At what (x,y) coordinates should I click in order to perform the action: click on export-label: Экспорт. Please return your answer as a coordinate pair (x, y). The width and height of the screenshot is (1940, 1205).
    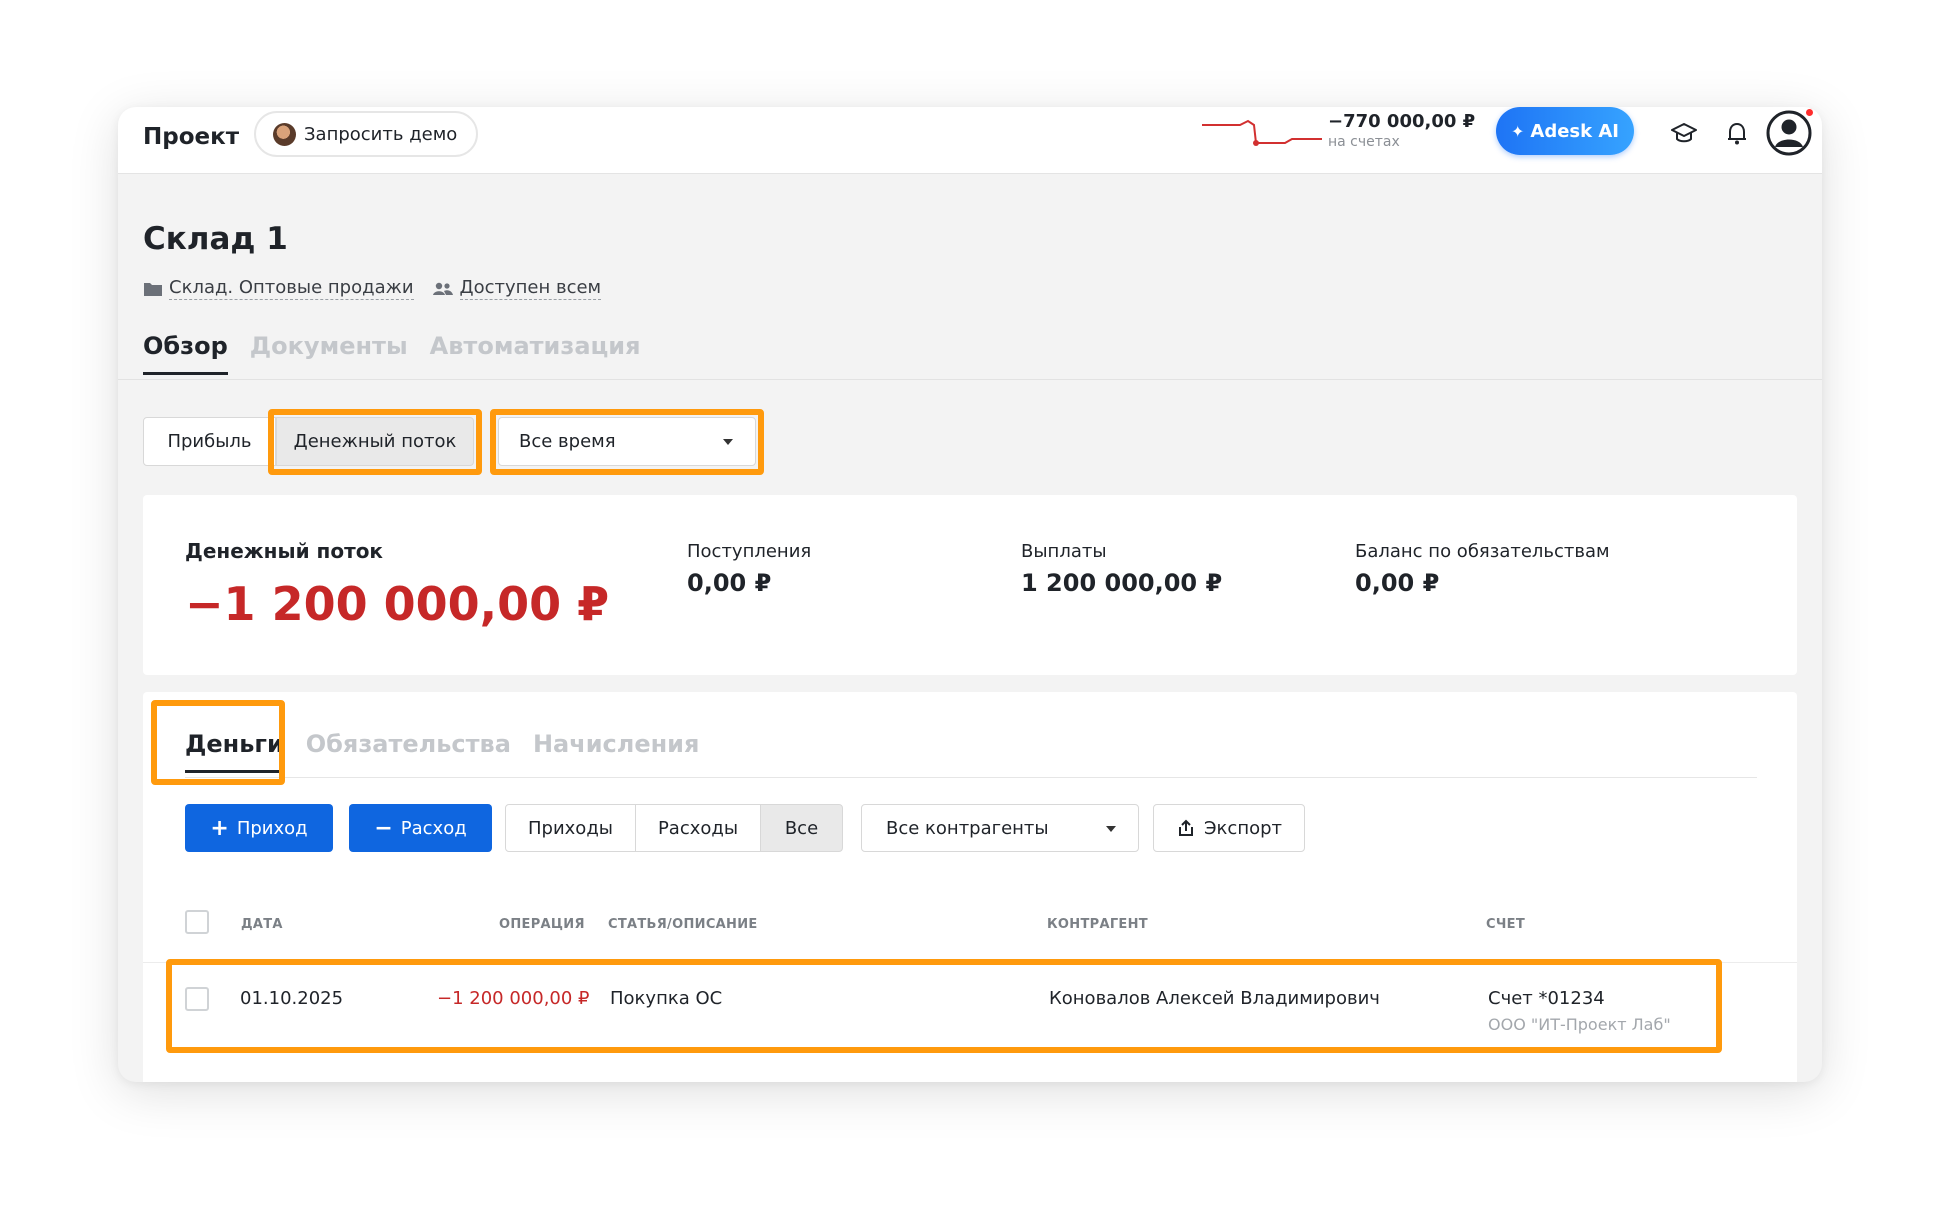
    Looking at the image, I should click on (1243, 828).